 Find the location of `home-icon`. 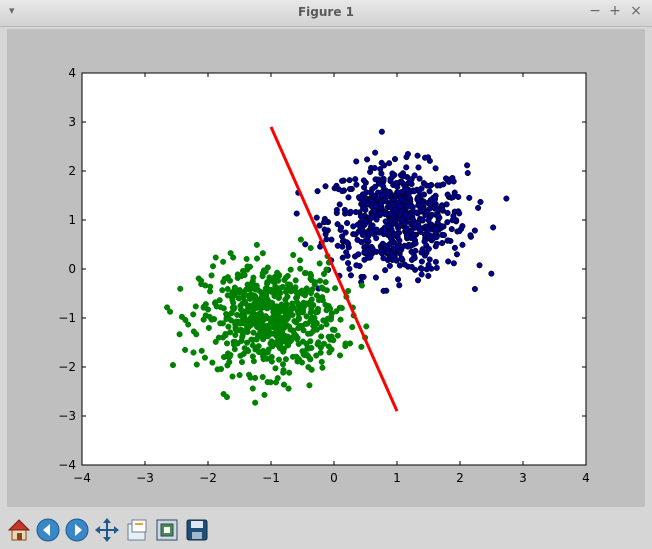

home-icon is located at coordinates (19, 530).